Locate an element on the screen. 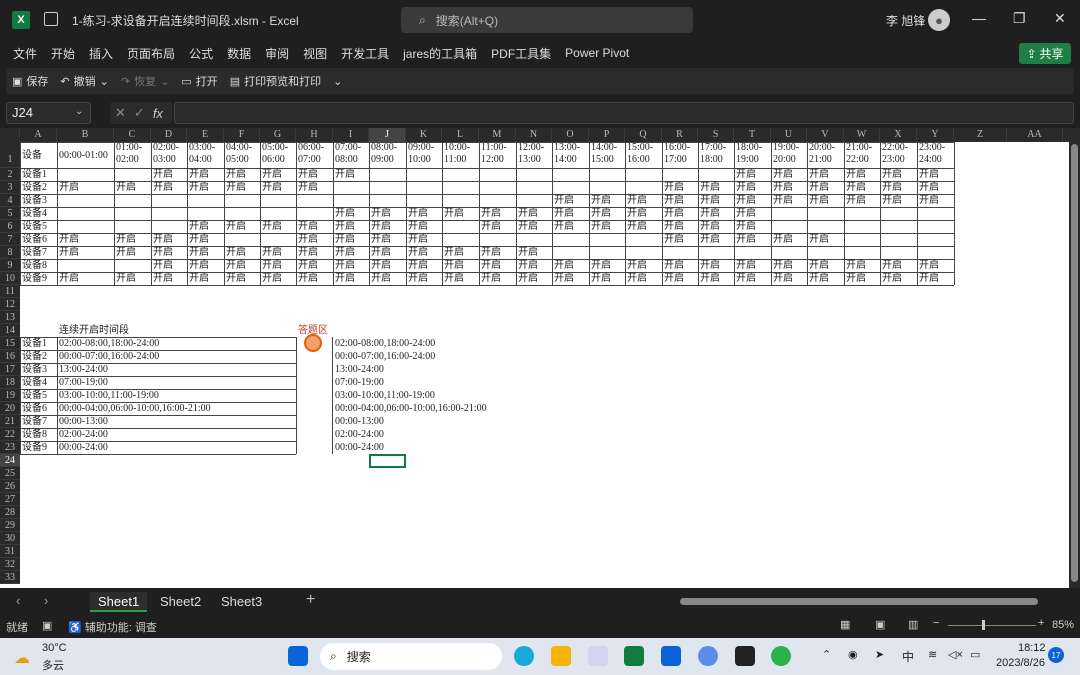 The image size is (1080, 675). vertical-scrollbar is located at coordinates (1074, 358).